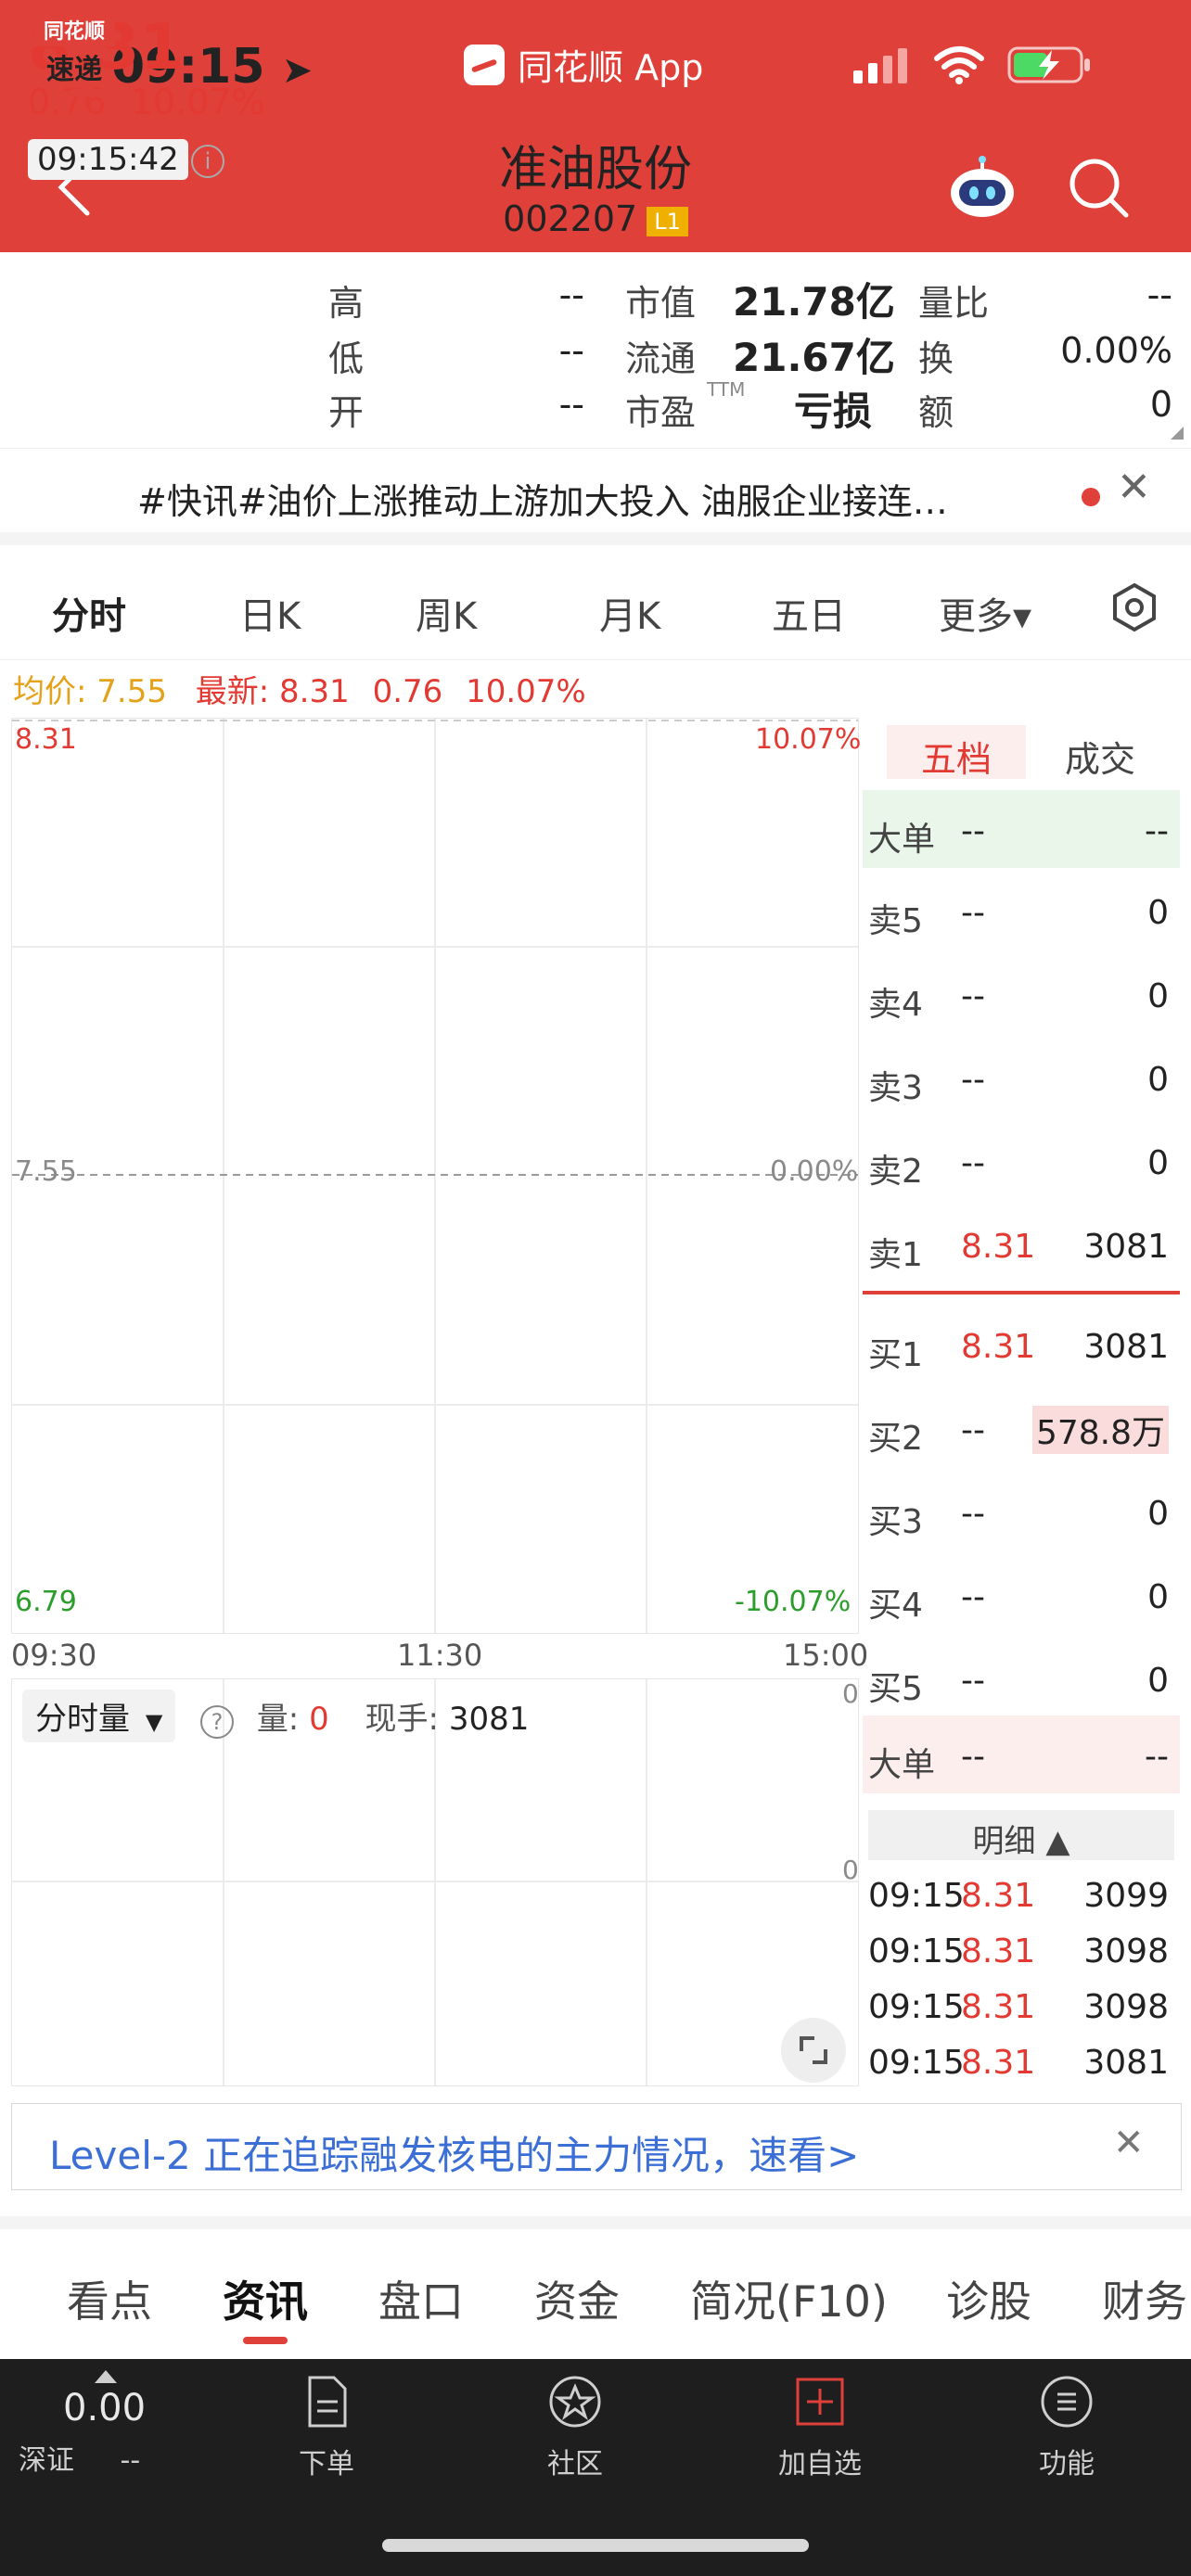 The image size is (1191, 2576). I want to click on change-abs: 0.76, so click(67, 102).